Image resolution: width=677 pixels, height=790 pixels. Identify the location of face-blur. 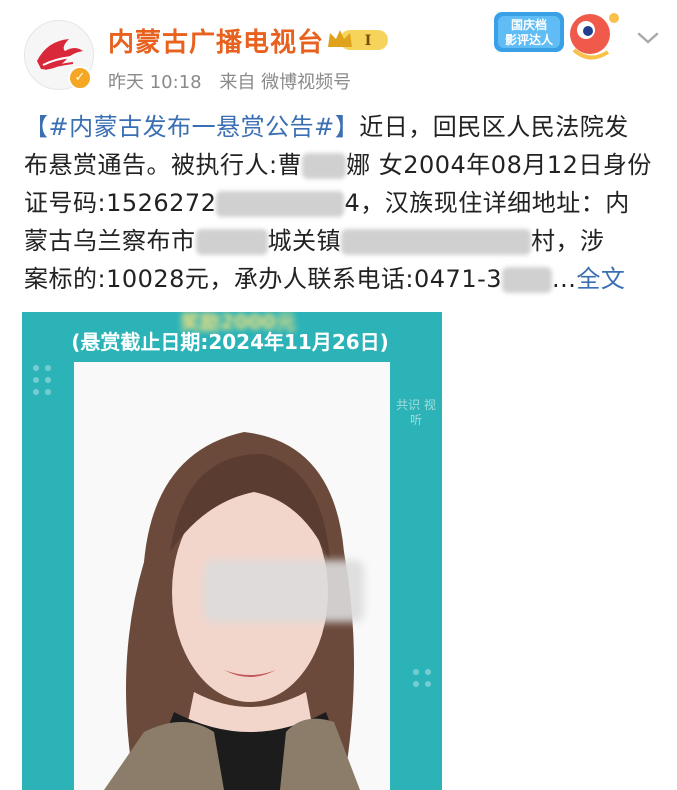
(284, 591).